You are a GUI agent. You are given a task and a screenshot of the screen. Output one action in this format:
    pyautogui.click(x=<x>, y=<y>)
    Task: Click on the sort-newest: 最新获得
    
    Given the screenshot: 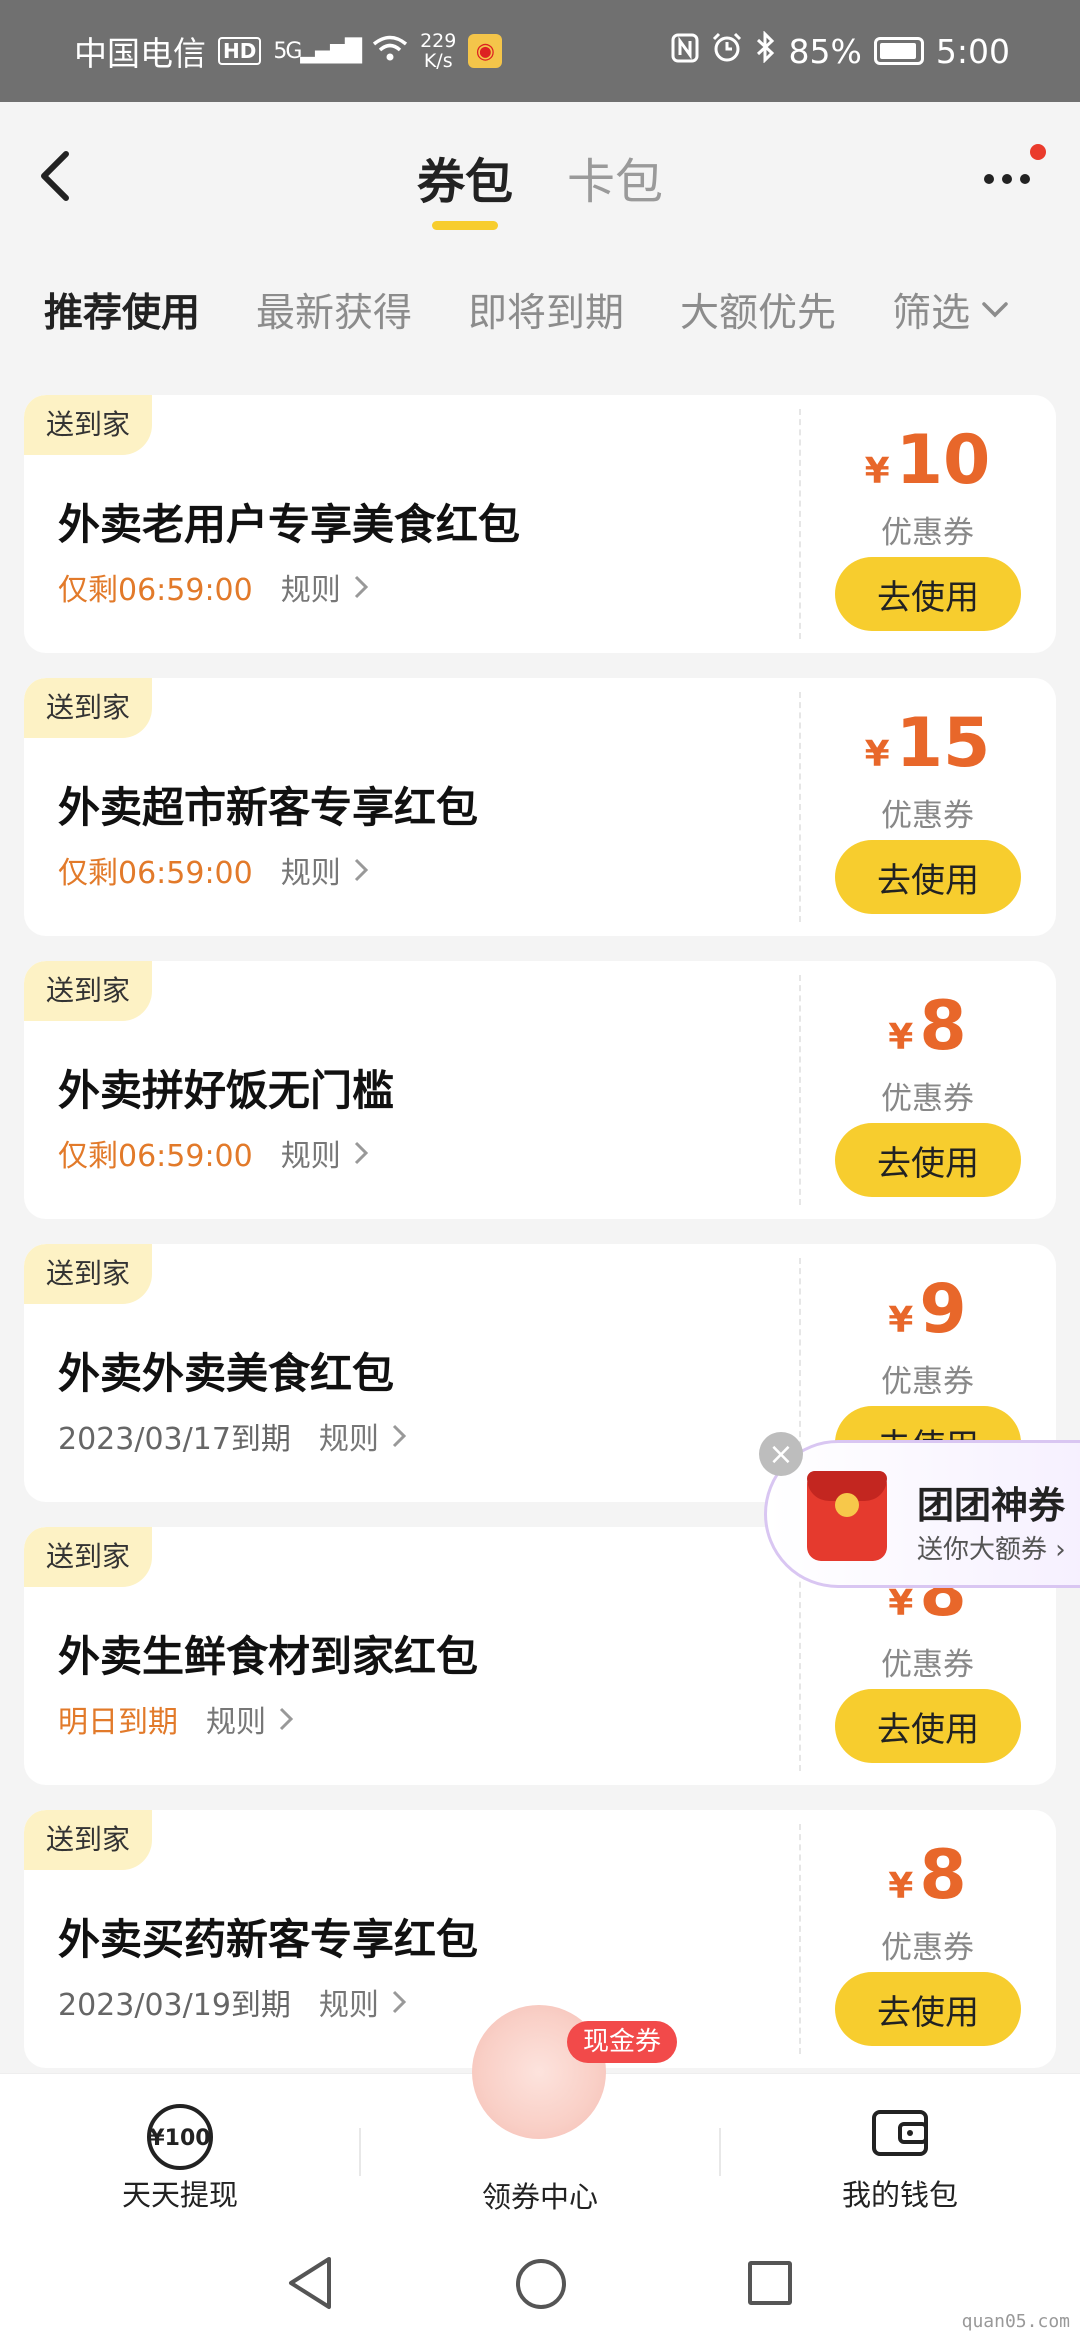 What is the action you would take?
    pyautogui.click(x=334, y=310)
    